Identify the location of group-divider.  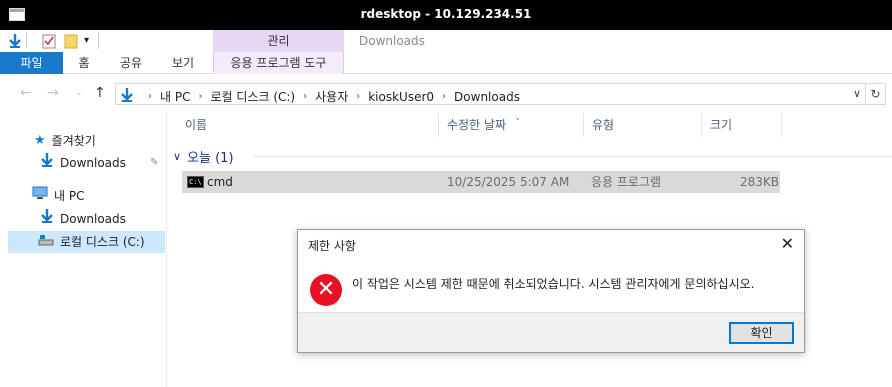
(572, 156).